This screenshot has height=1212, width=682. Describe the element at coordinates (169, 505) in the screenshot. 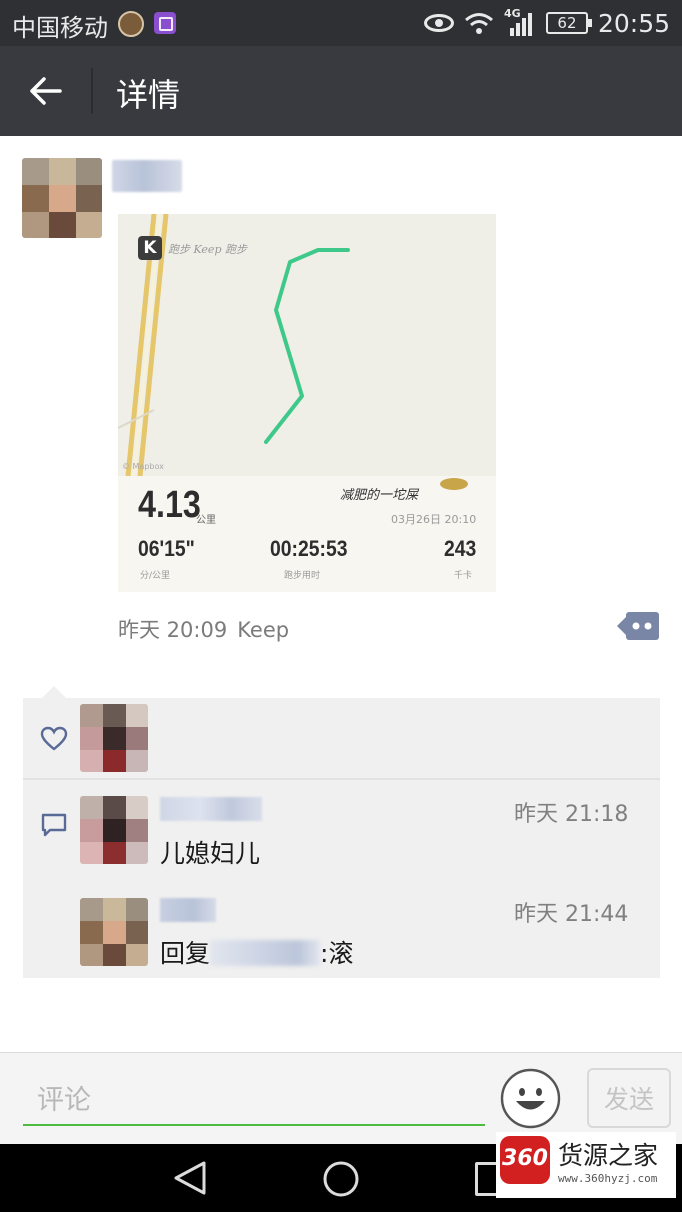

I see `distance-value: 4.13` at that location.